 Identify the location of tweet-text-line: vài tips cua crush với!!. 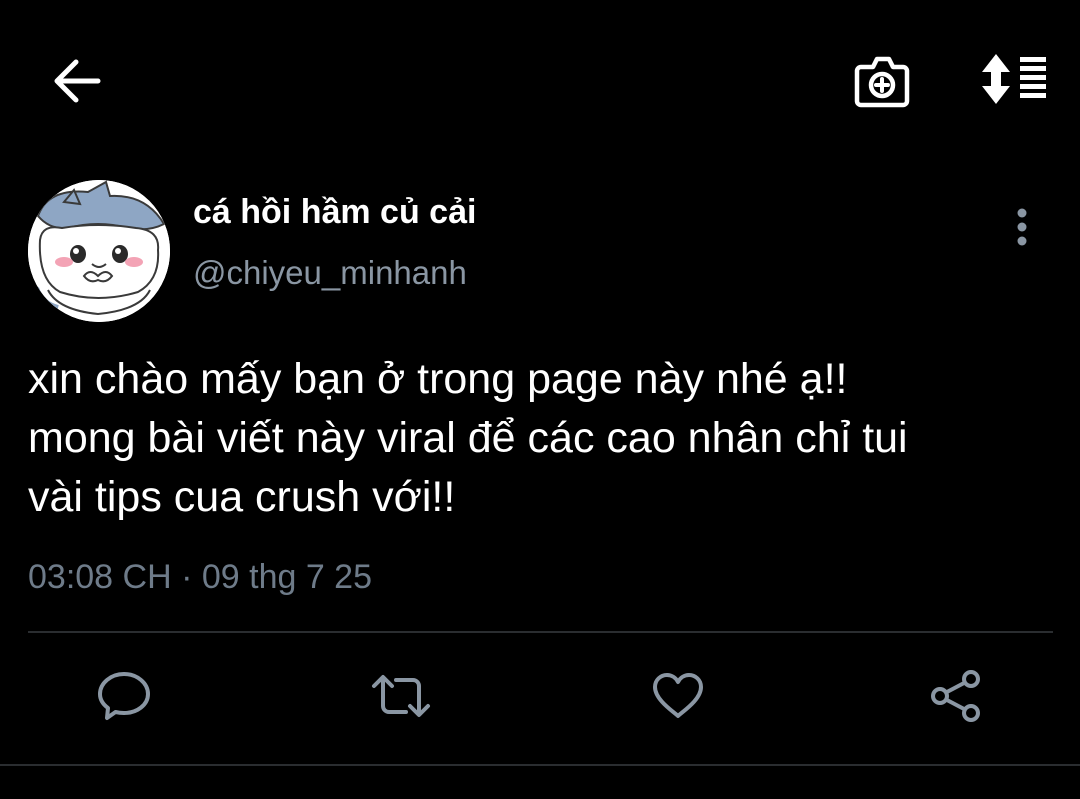
(242, 497).